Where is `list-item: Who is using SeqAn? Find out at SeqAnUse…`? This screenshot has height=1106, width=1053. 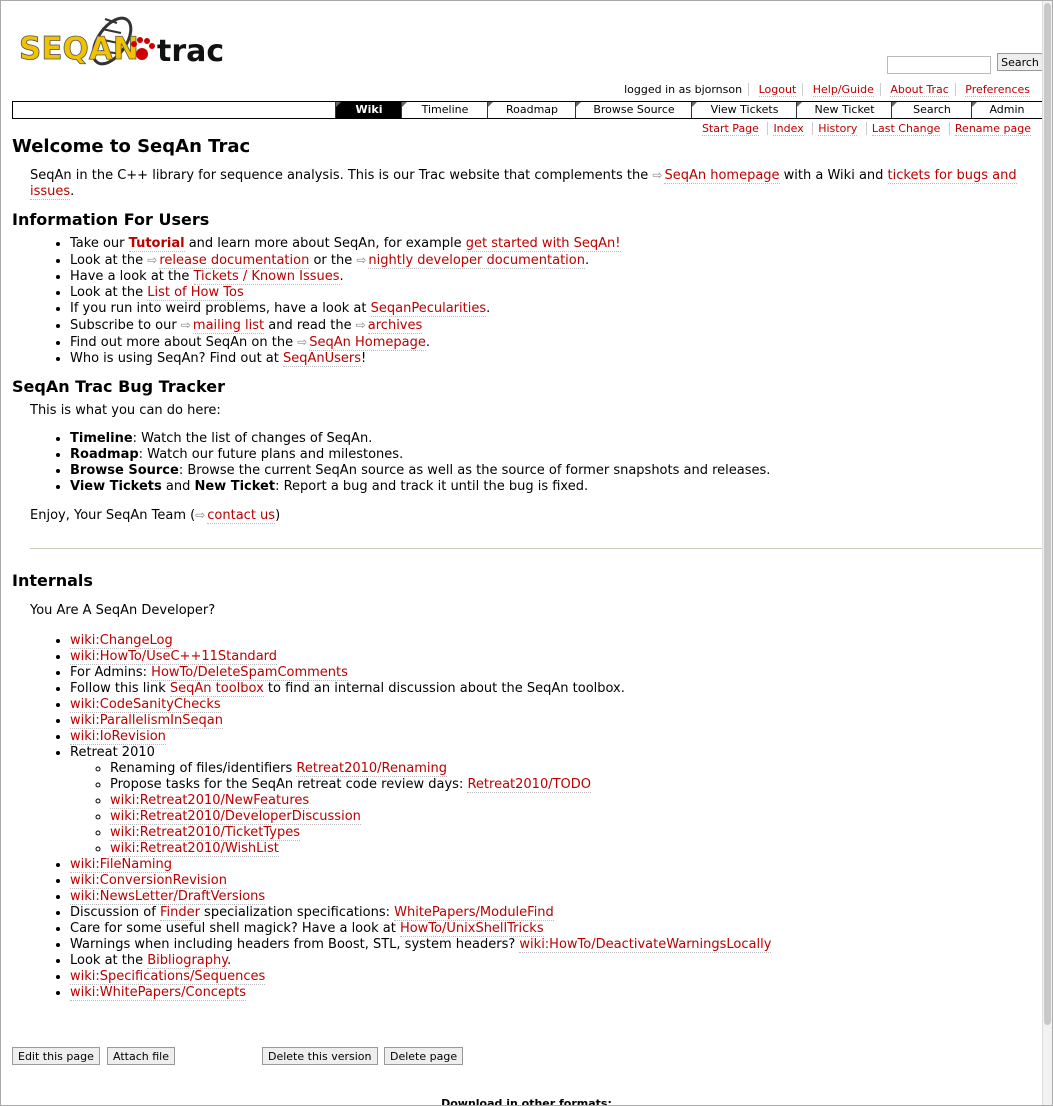
list-item: Who is using SeqAn? Find out at SeqAnUse… is located at coordinates (556, 359).